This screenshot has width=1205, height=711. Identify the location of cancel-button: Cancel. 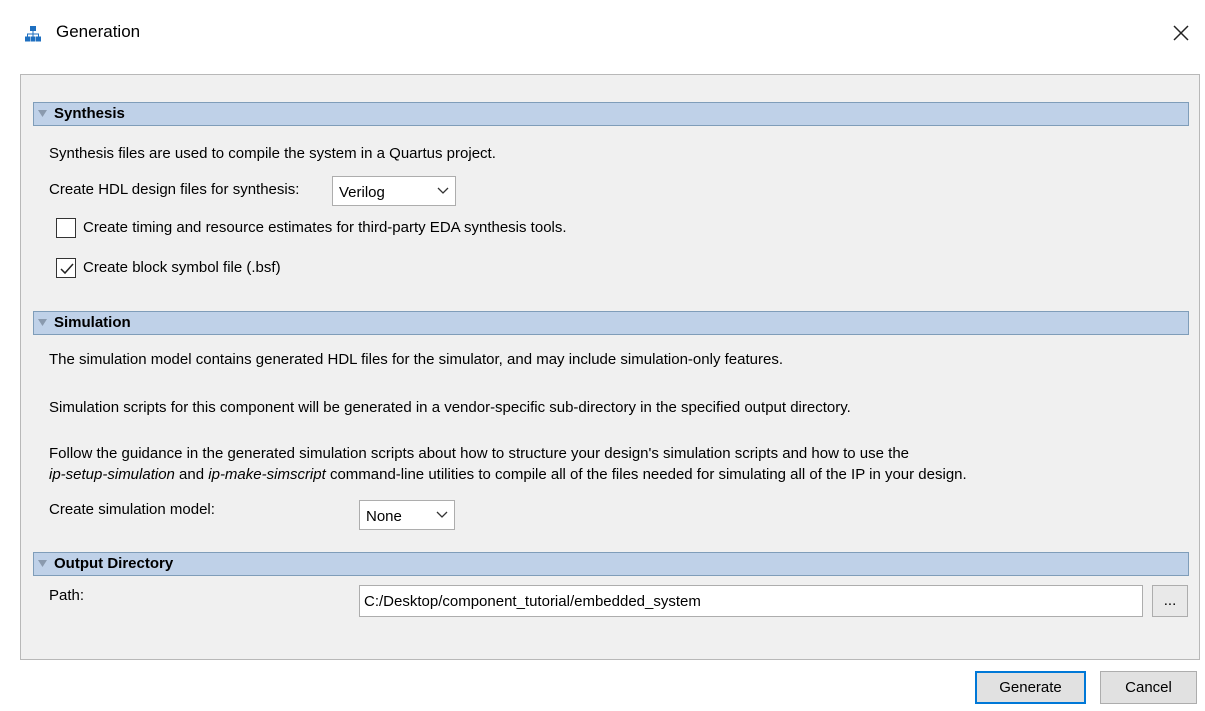
(1148, 687).